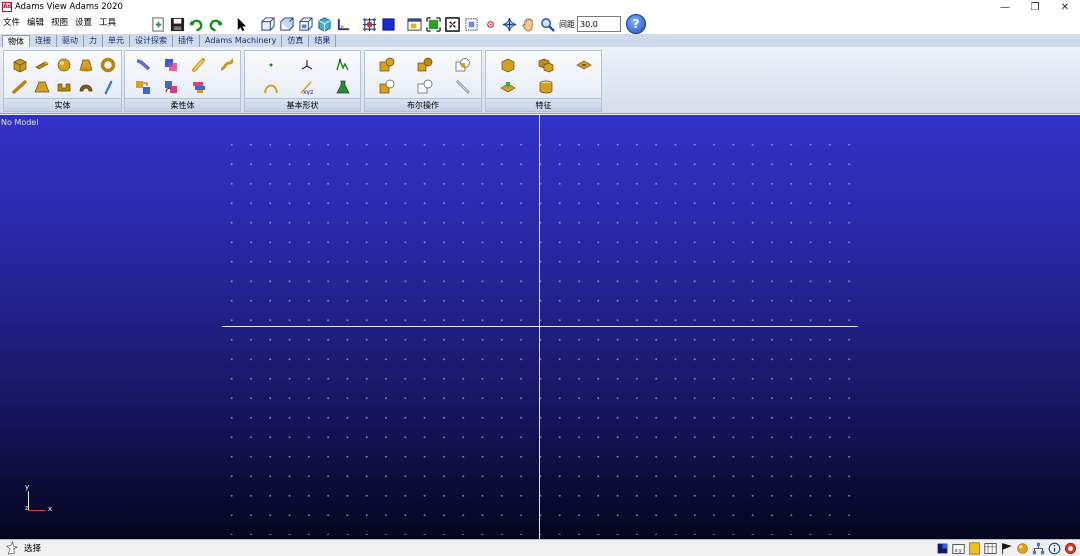 Image resolution: width=1080 pixels, height=556 pixels. Describe the element at coordinates (990, 548) in the screenshot. I see `status-tool-table` at that location.